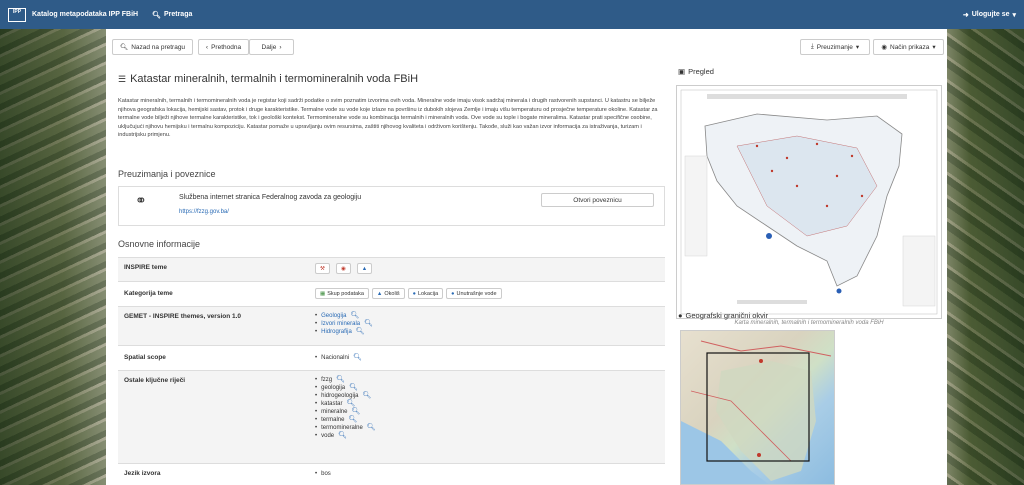 This screenshot has width=1024, height=485. Describe the element at coordinates (142, 473) in the screenshot. I see `language-label: Jezik izvora` at that location.